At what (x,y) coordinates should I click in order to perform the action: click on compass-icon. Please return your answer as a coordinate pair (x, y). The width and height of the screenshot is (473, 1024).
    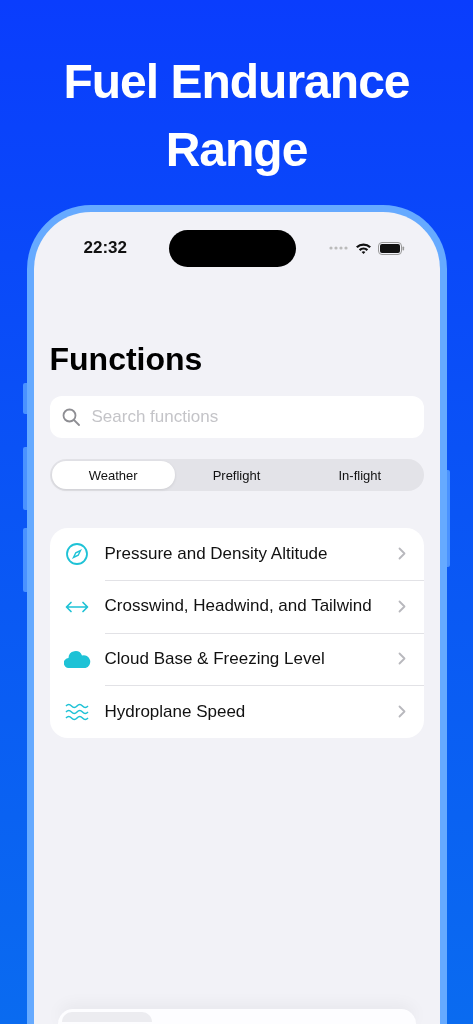
    Looking at the image, I should click on (76, 554).